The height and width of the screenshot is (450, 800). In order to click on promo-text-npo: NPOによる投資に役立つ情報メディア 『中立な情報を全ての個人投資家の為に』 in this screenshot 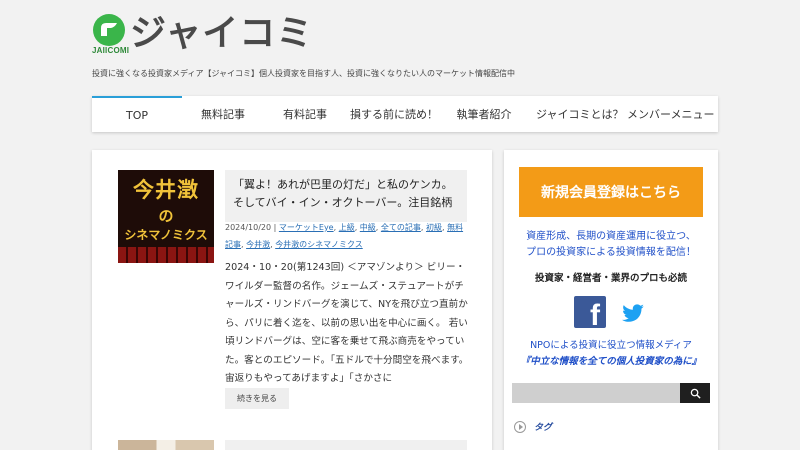, I will do `click(611, 354)`.